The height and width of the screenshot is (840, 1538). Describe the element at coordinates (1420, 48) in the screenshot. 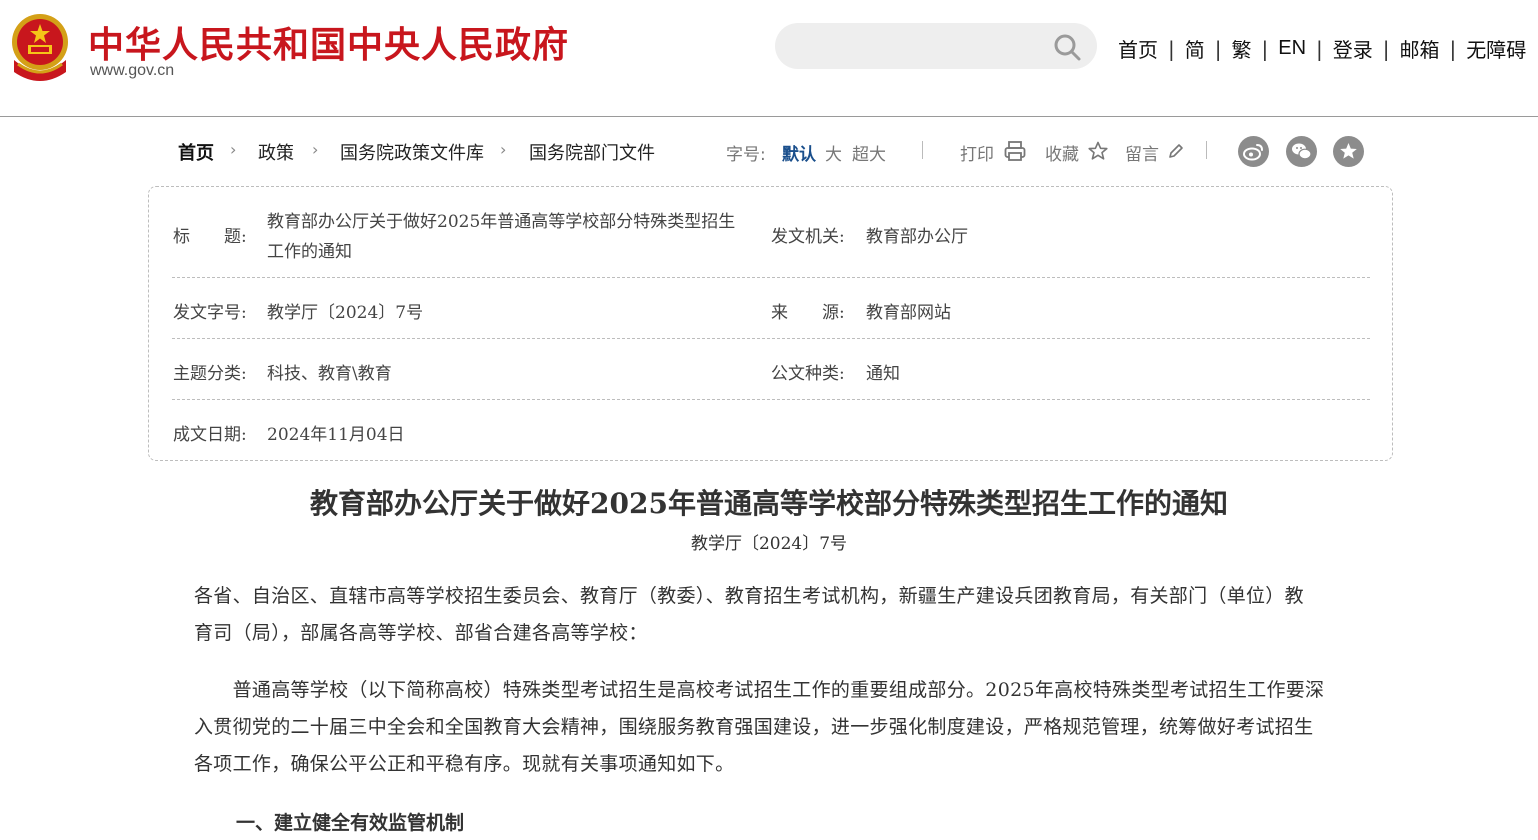

I see `nav-mailbox-link: 邮箱` at that location.